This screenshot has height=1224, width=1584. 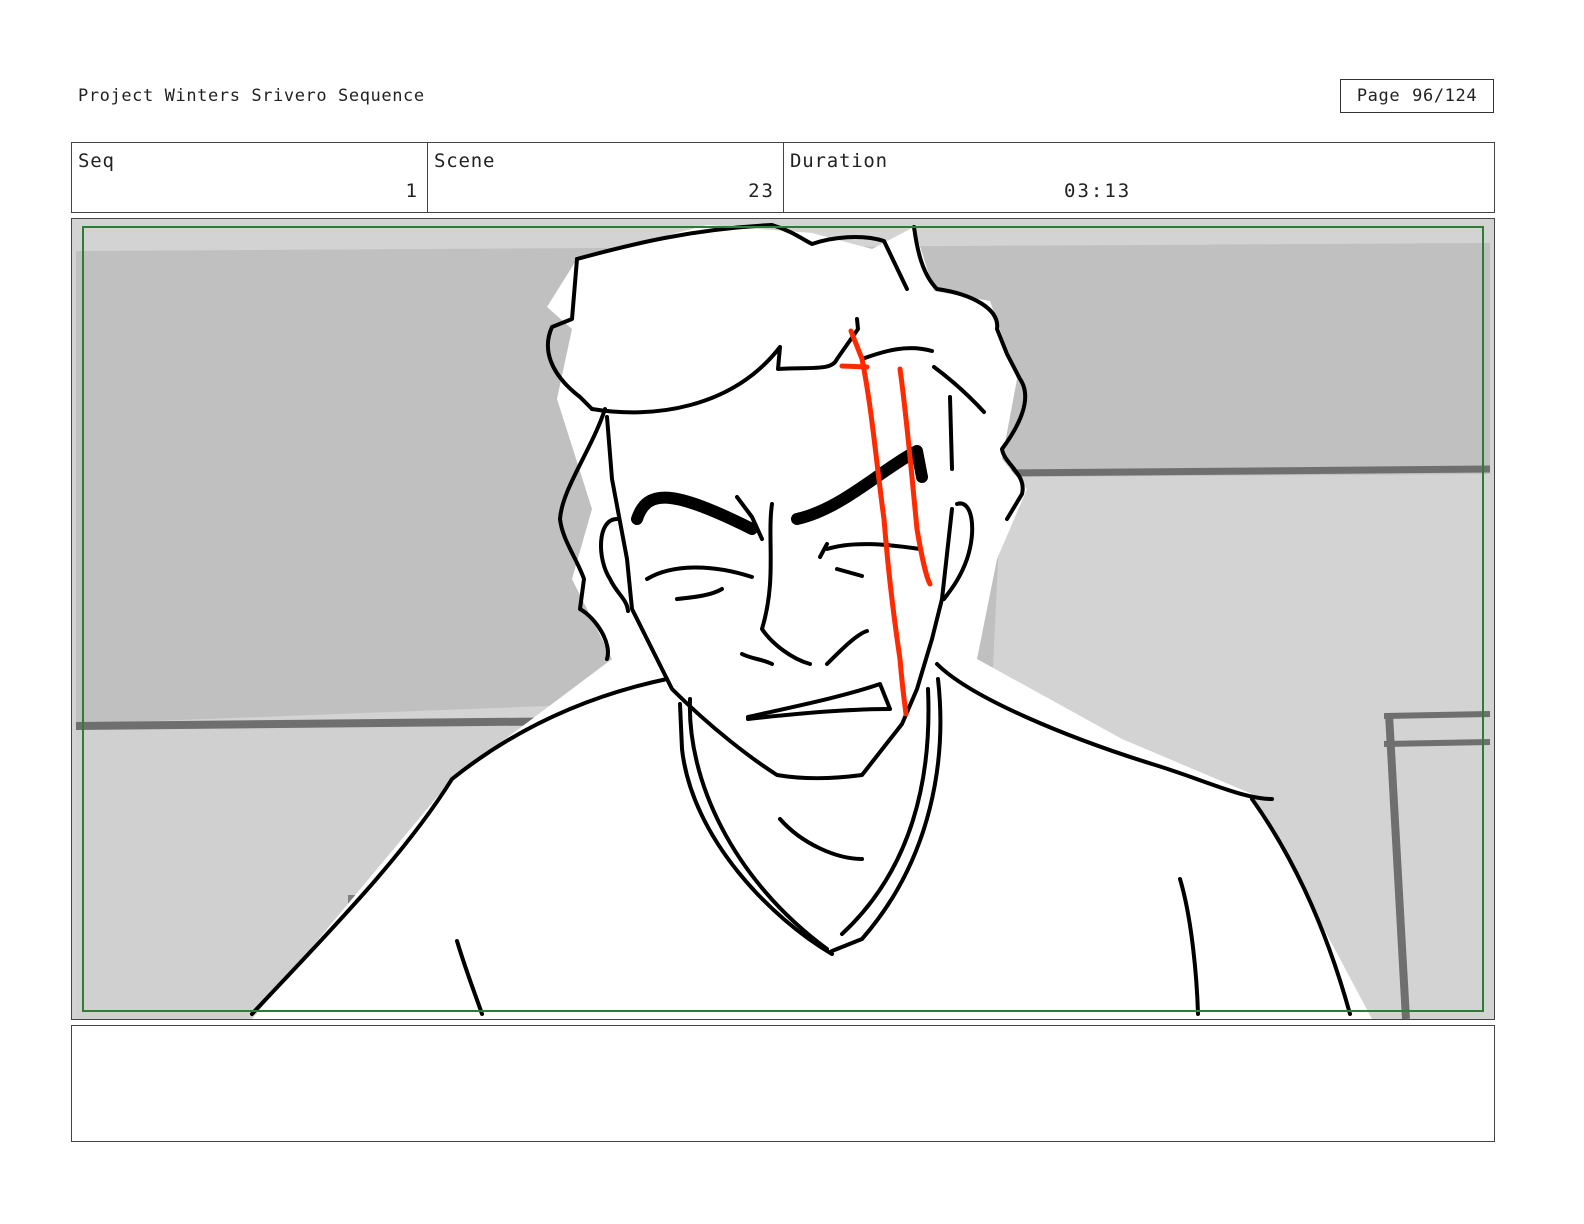 I want to click on duration-label: Duration, so click(x=839, y=161).